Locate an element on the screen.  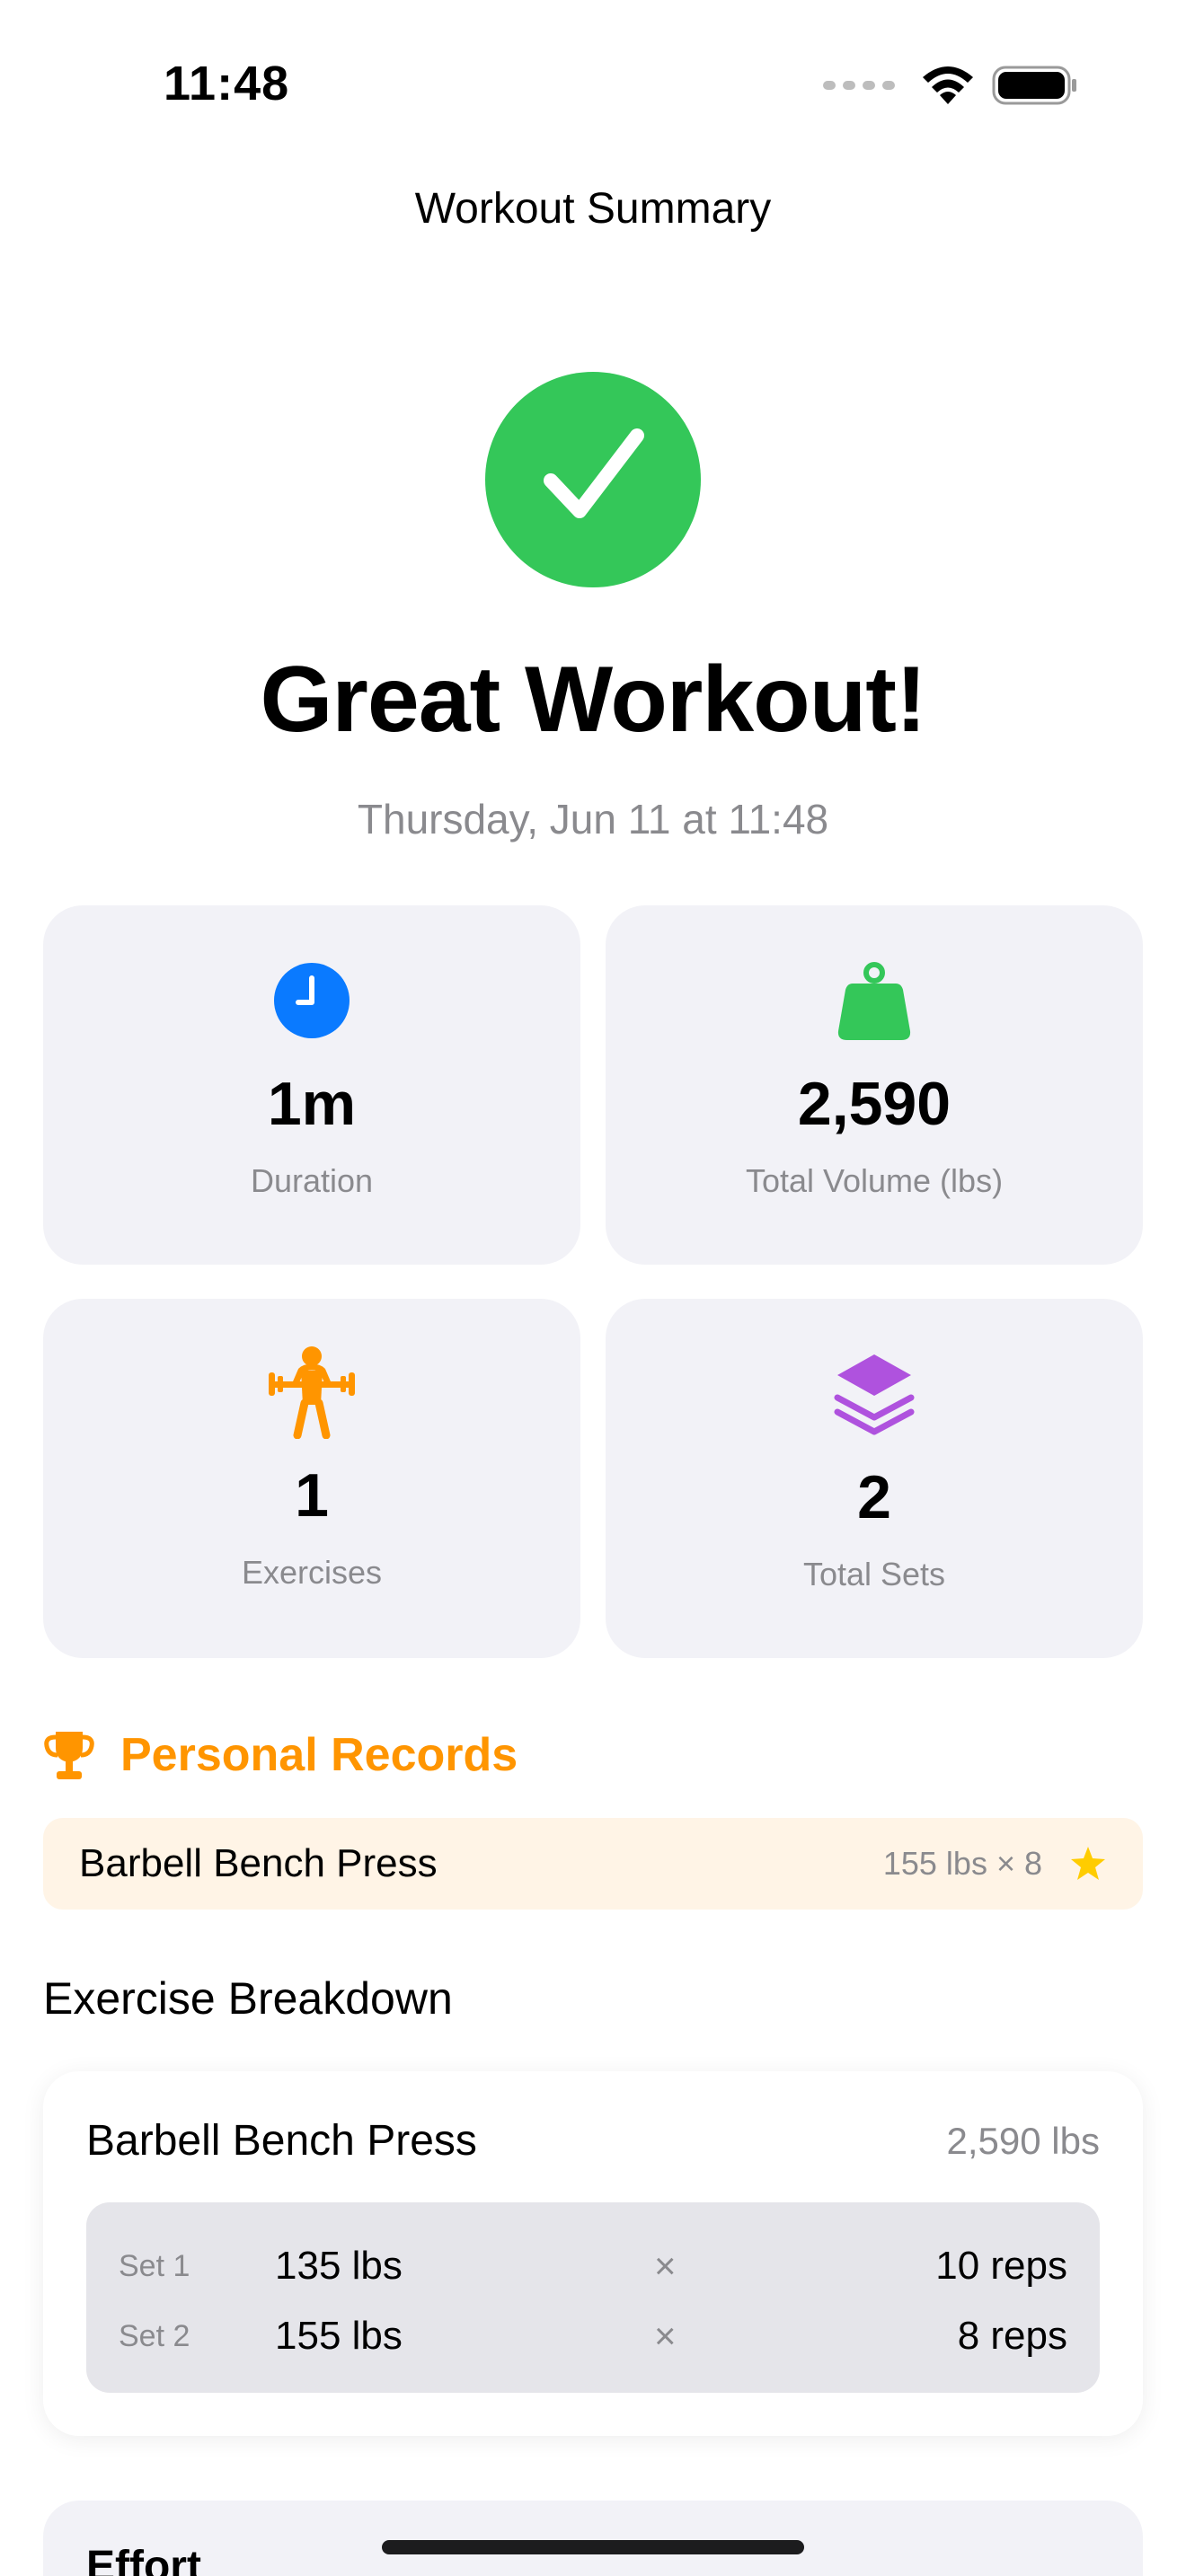
exercise-volume: 2,590 lbs is located at coordinates (1023, 2141).